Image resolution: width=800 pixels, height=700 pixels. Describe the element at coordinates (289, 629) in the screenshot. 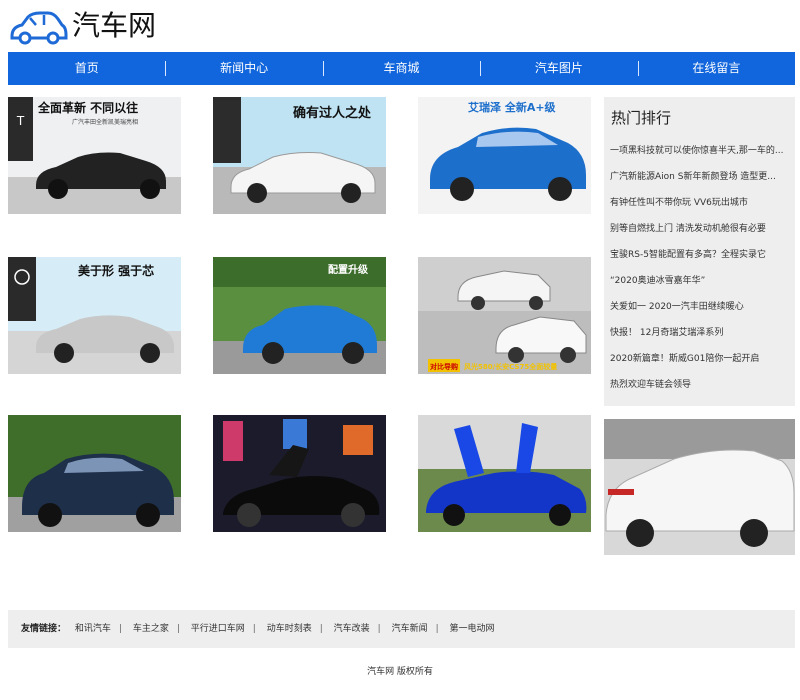

I see `friend-link: 动车时刻表` at that location.